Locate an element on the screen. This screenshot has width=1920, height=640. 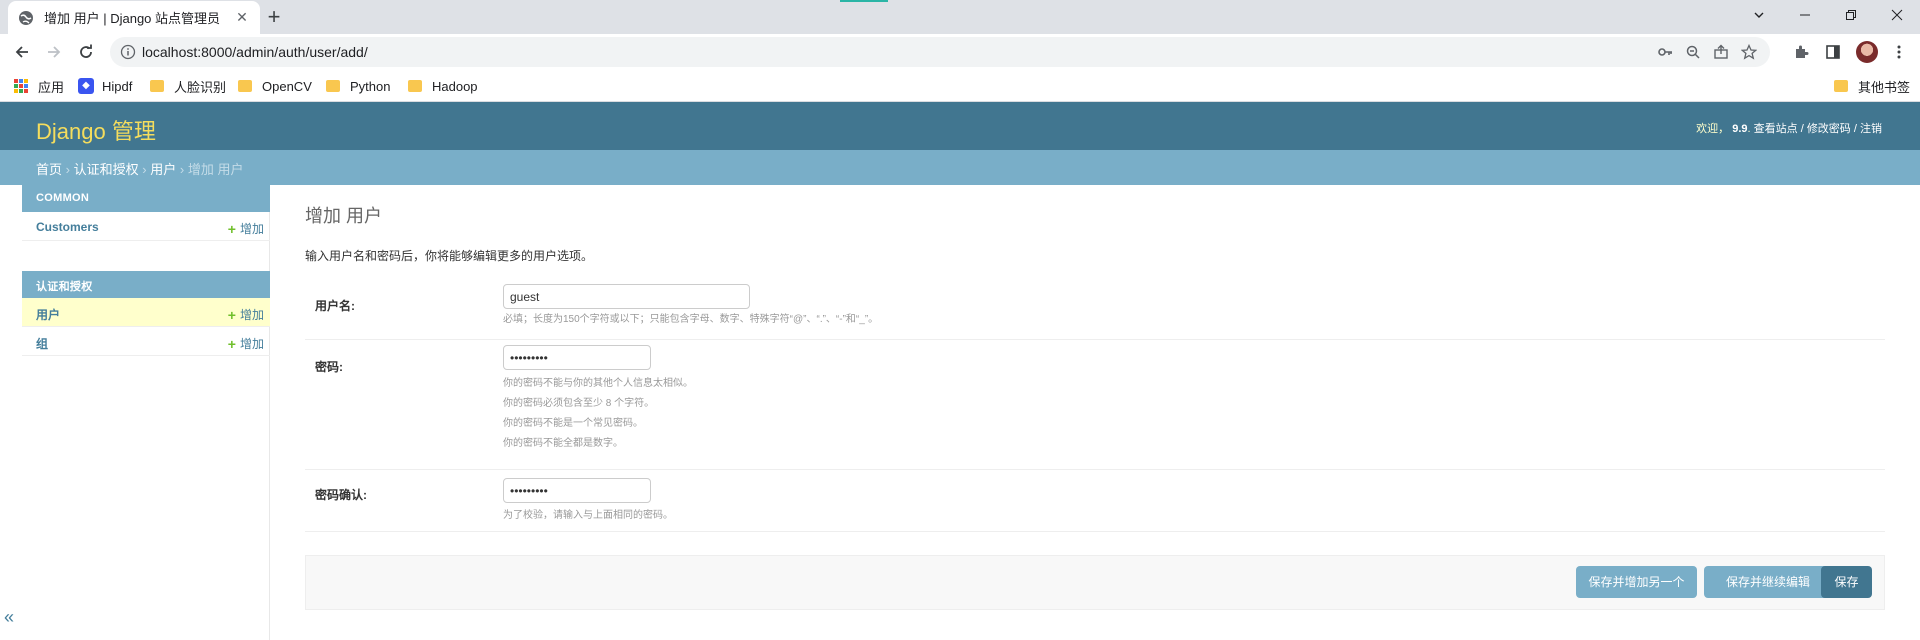
username-field is located at coordinates (626, 296).